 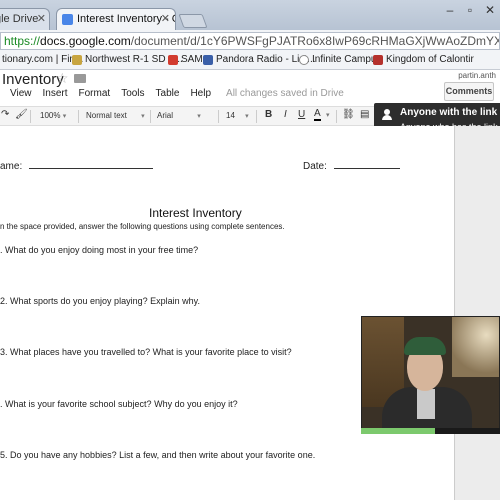 I want to click on menu-view: View, so click(x=21, y=96).